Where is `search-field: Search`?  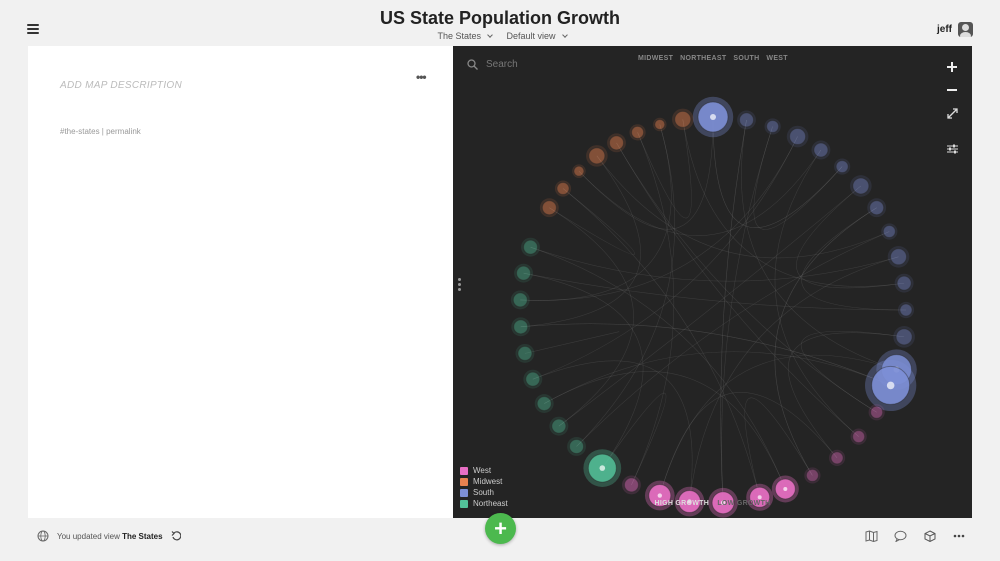
search-field: Search is located at coordinates (492, 64).